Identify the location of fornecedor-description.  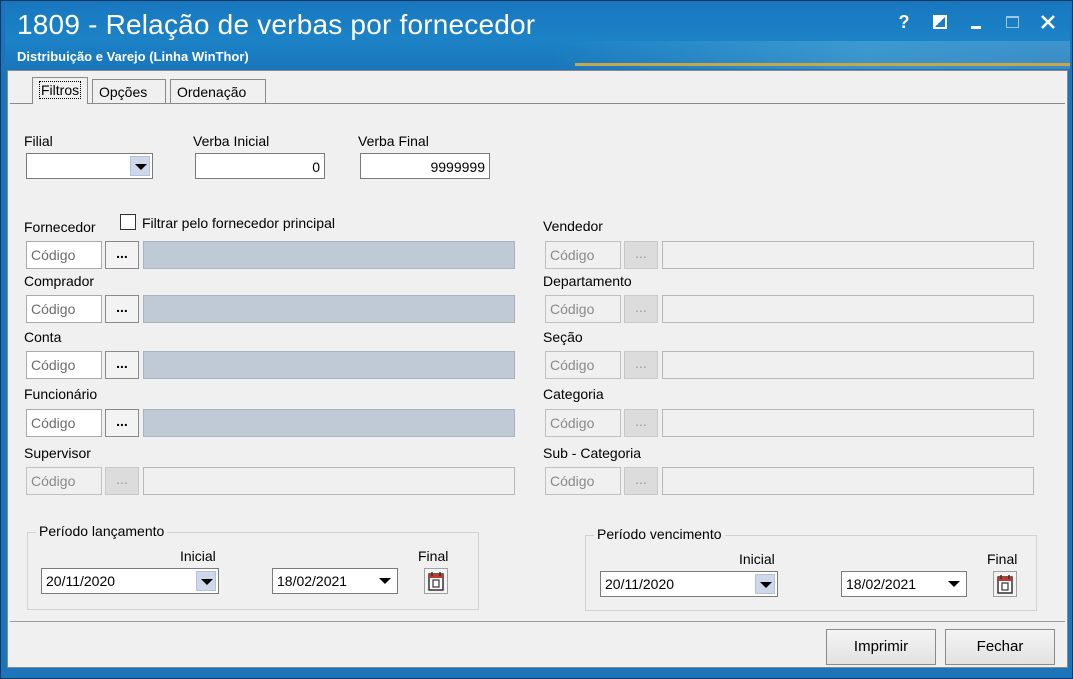
(329, 255).